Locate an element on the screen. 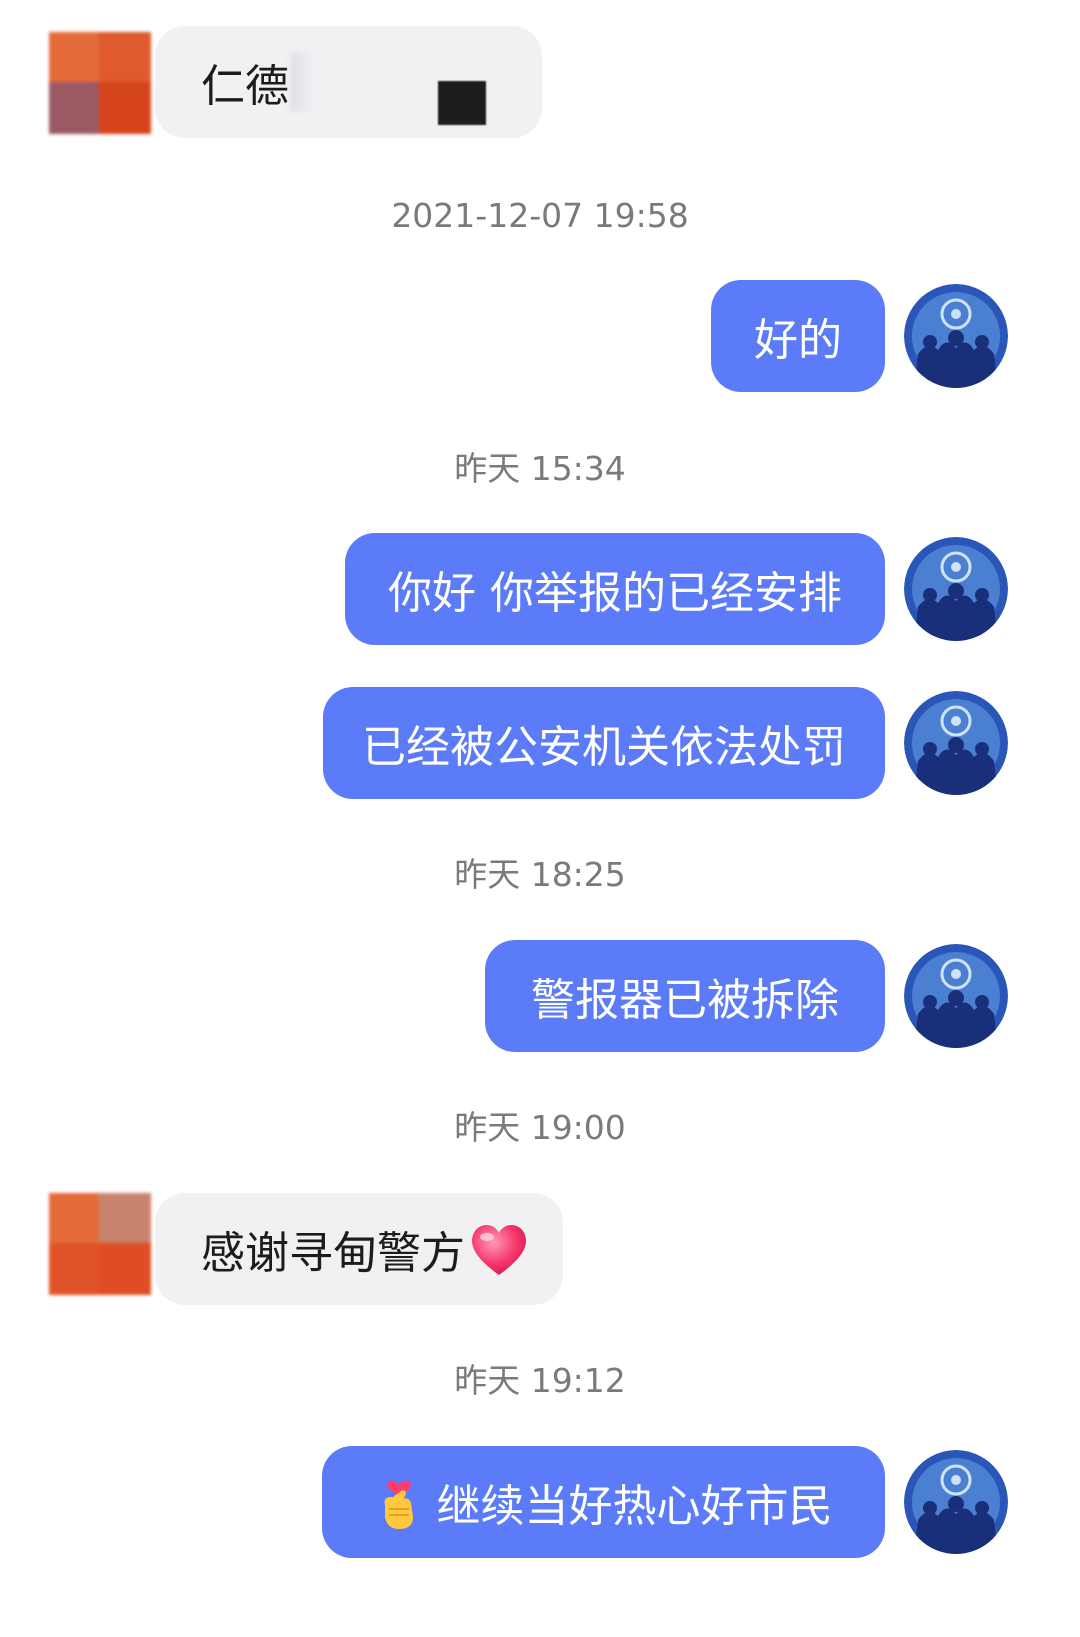 The width and height of the screenshot is (1080, 1637). message-text: 仁德 is located at coordinates (245, 86).